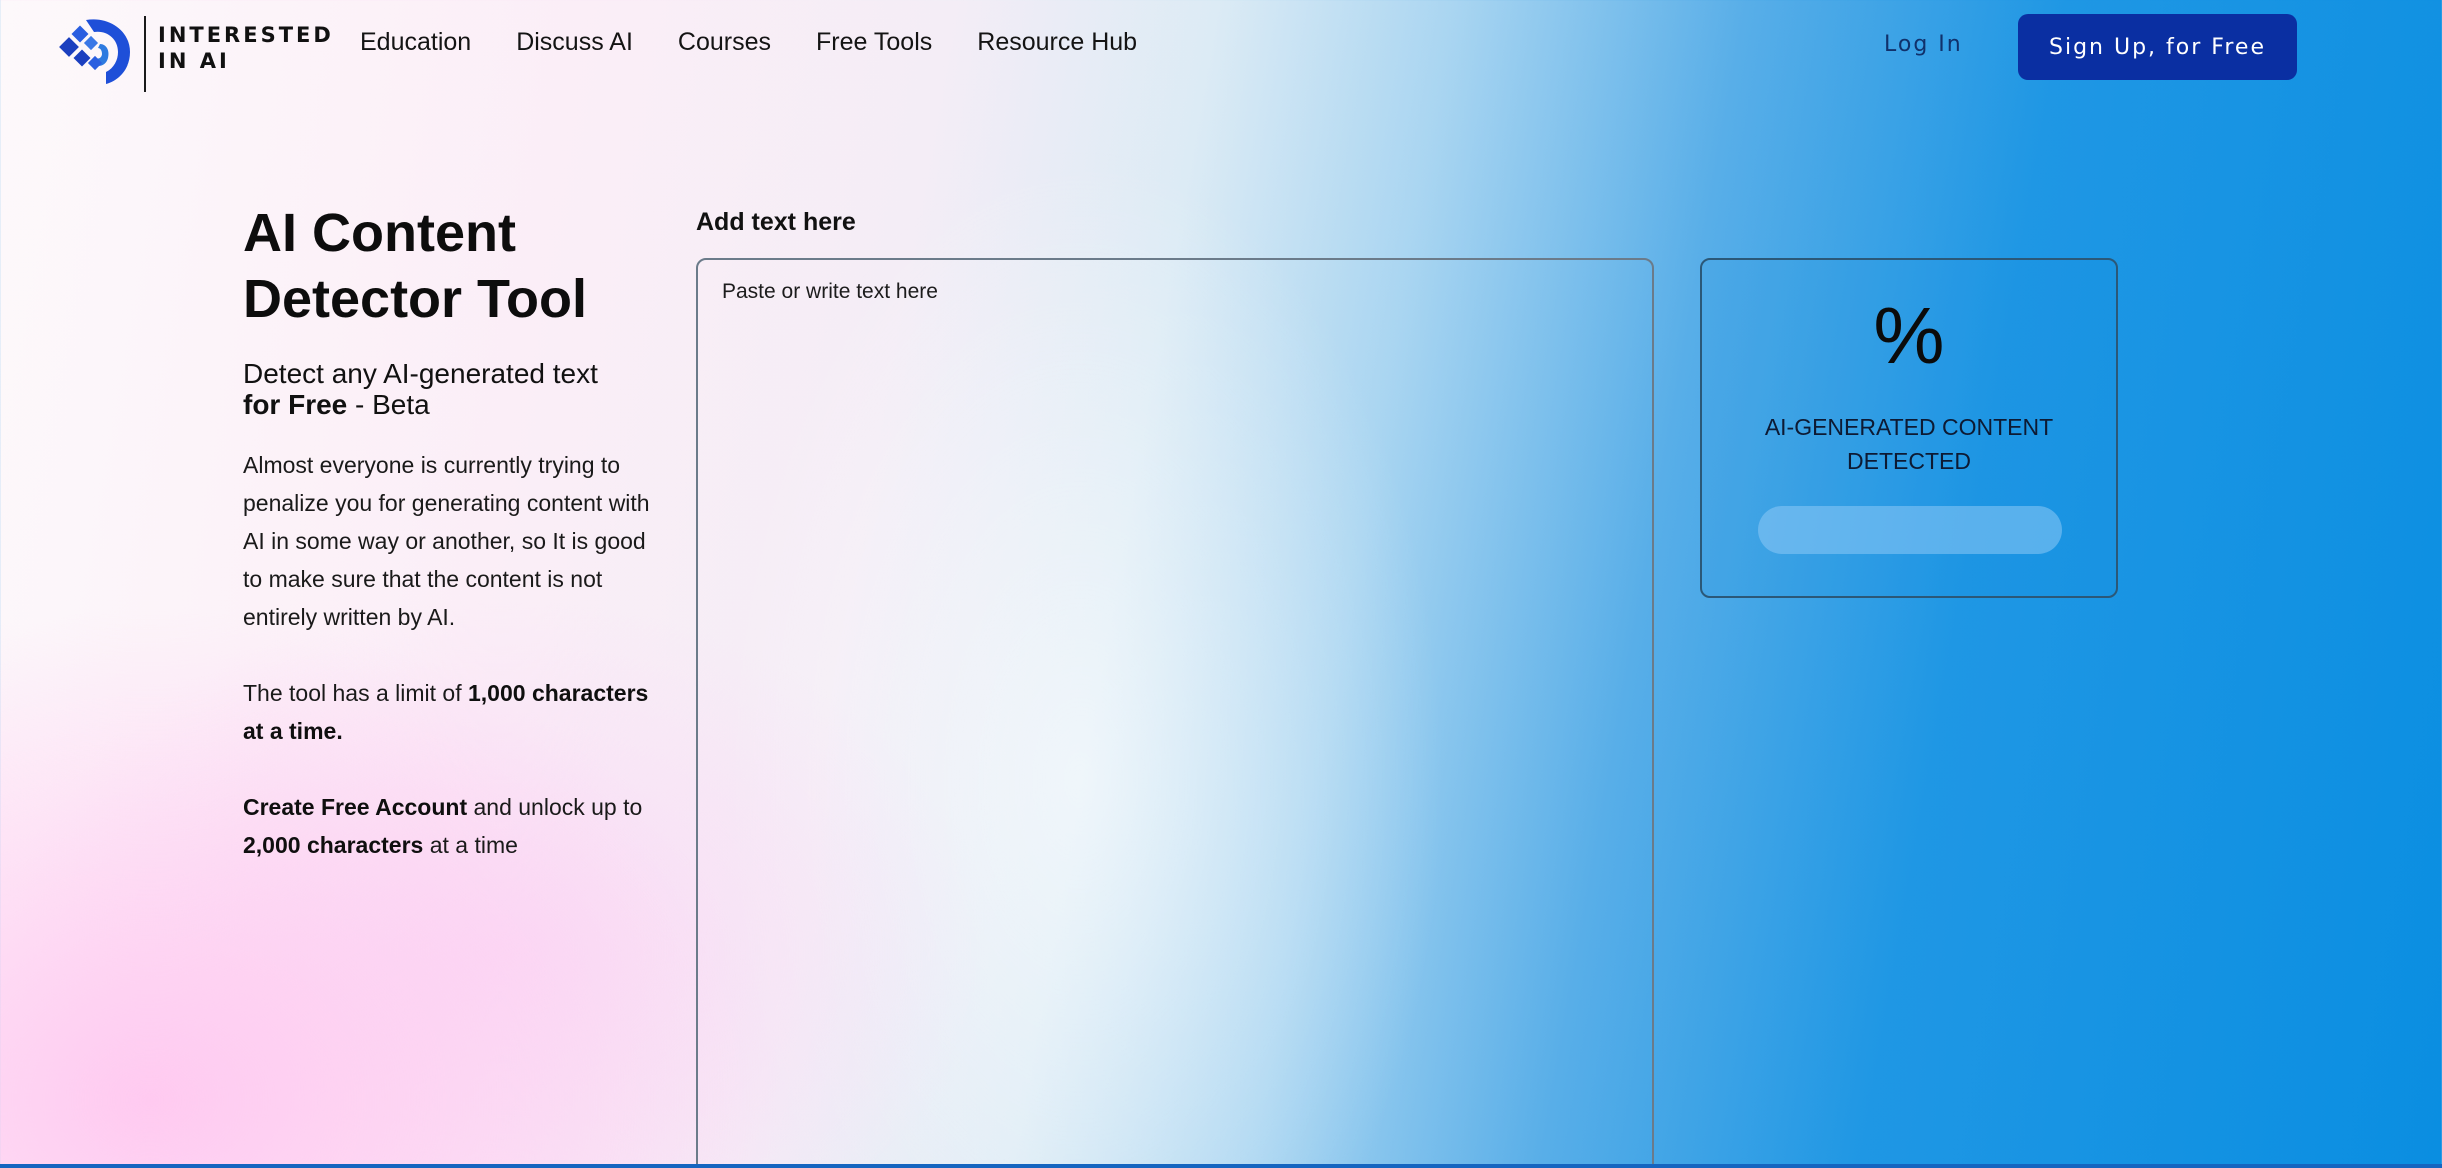  I want to click on result-card: % AI-GENERATED CONTENT DETECTED, so click(1909, 428).